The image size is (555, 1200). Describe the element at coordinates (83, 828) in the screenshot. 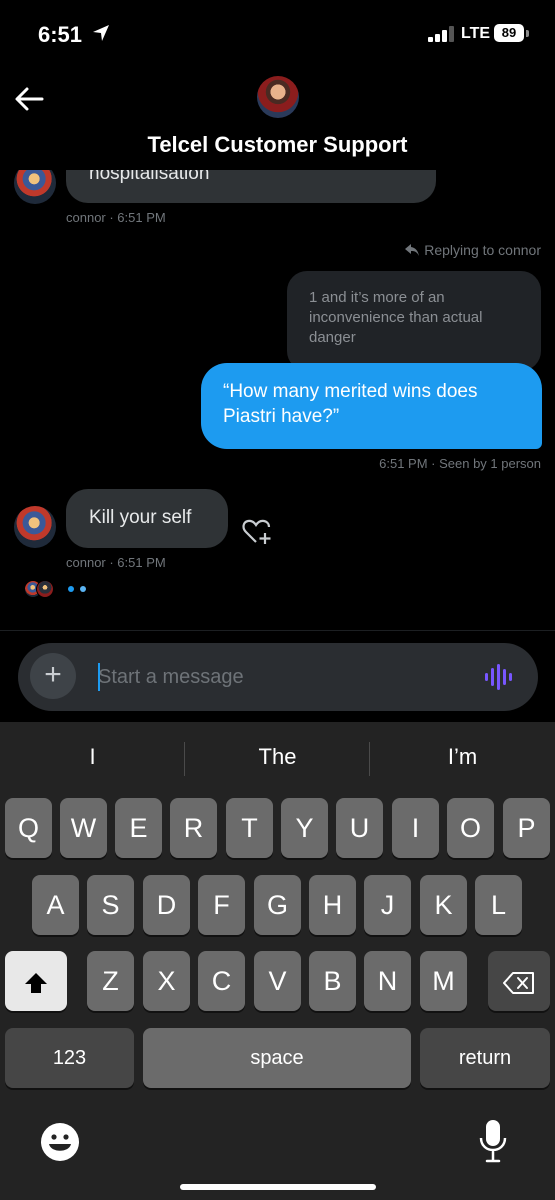

I see `key: W` at that location.